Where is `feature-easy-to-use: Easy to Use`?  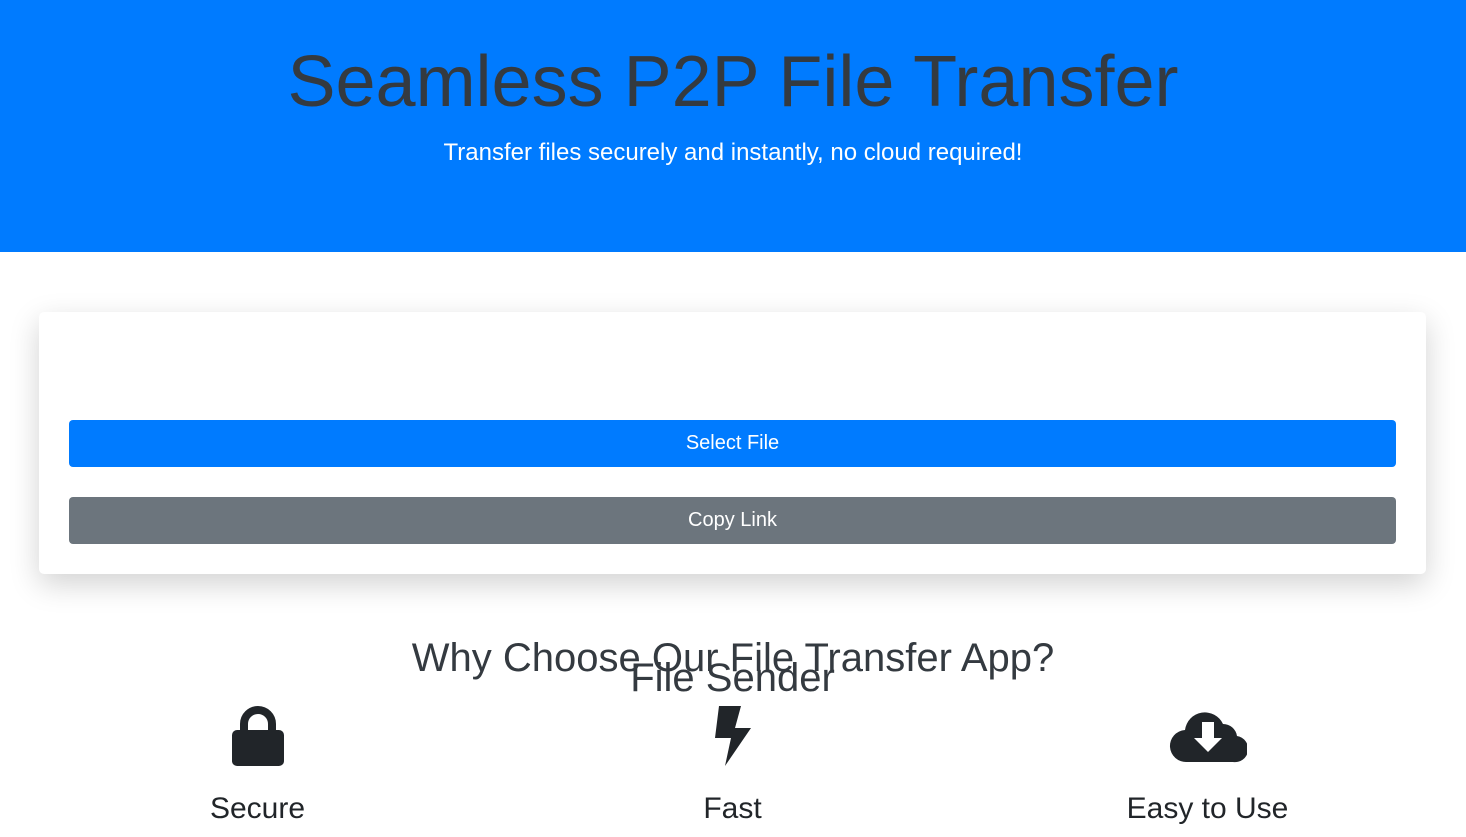
feature-easy-to-use: Easy to Use is located at coordinates (1207, 765).